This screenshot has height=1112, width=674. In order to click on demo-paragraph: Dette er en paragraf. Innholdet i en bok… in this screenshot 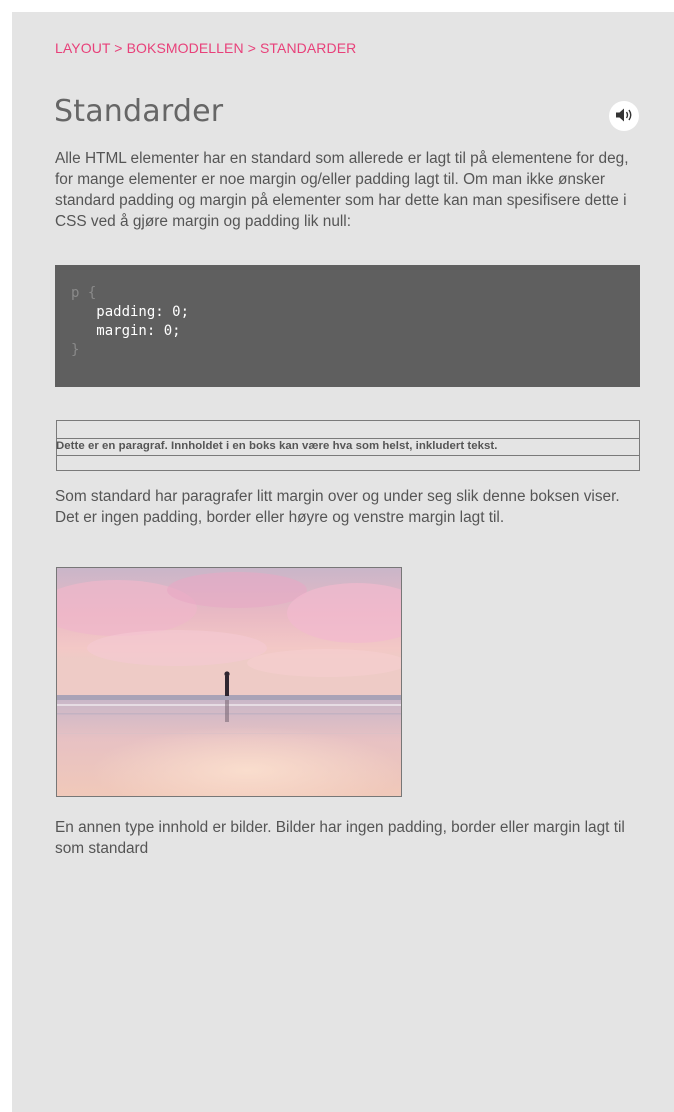, I will do `click(348, 447)`.